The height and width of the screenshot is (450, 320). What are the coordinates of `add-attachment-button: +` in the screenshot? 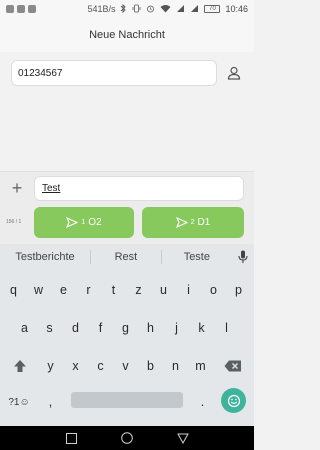 It's located at (17, 188).